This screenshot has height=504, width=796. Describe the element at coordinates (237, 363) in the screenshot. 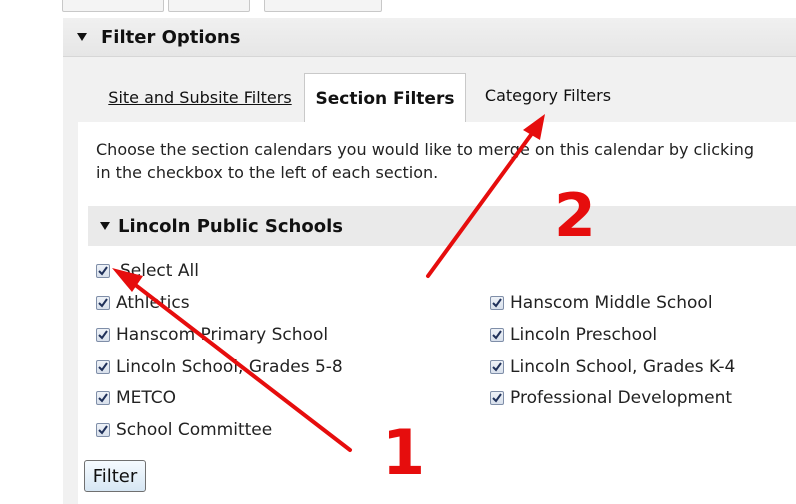

I see `arrow-to-select-all` at that location.